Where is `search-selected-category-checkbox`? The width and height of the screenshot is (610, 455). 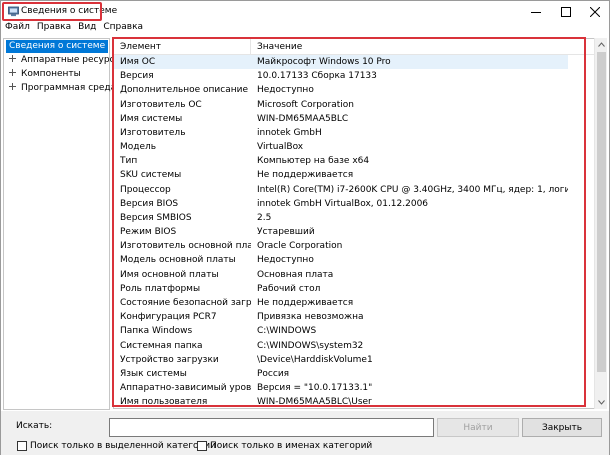 search-selected-category-checkbox is located at coordinates (22, 446).